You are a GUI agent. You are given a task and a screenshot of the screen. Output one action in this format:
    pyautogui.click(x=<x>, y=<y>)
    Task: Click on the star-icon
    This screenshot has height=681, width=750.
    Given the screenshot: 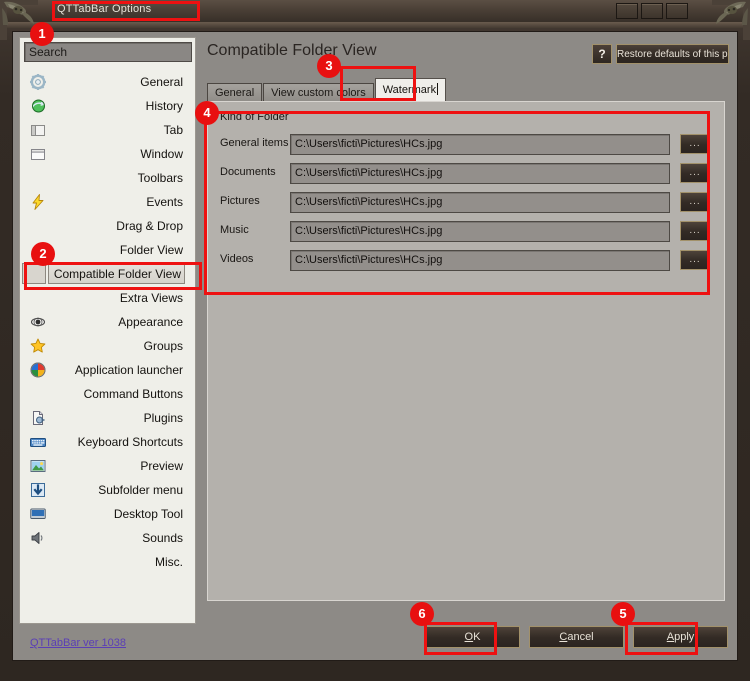 What is the action you would take?
    pyautogui.click(x=38, y=346)
    